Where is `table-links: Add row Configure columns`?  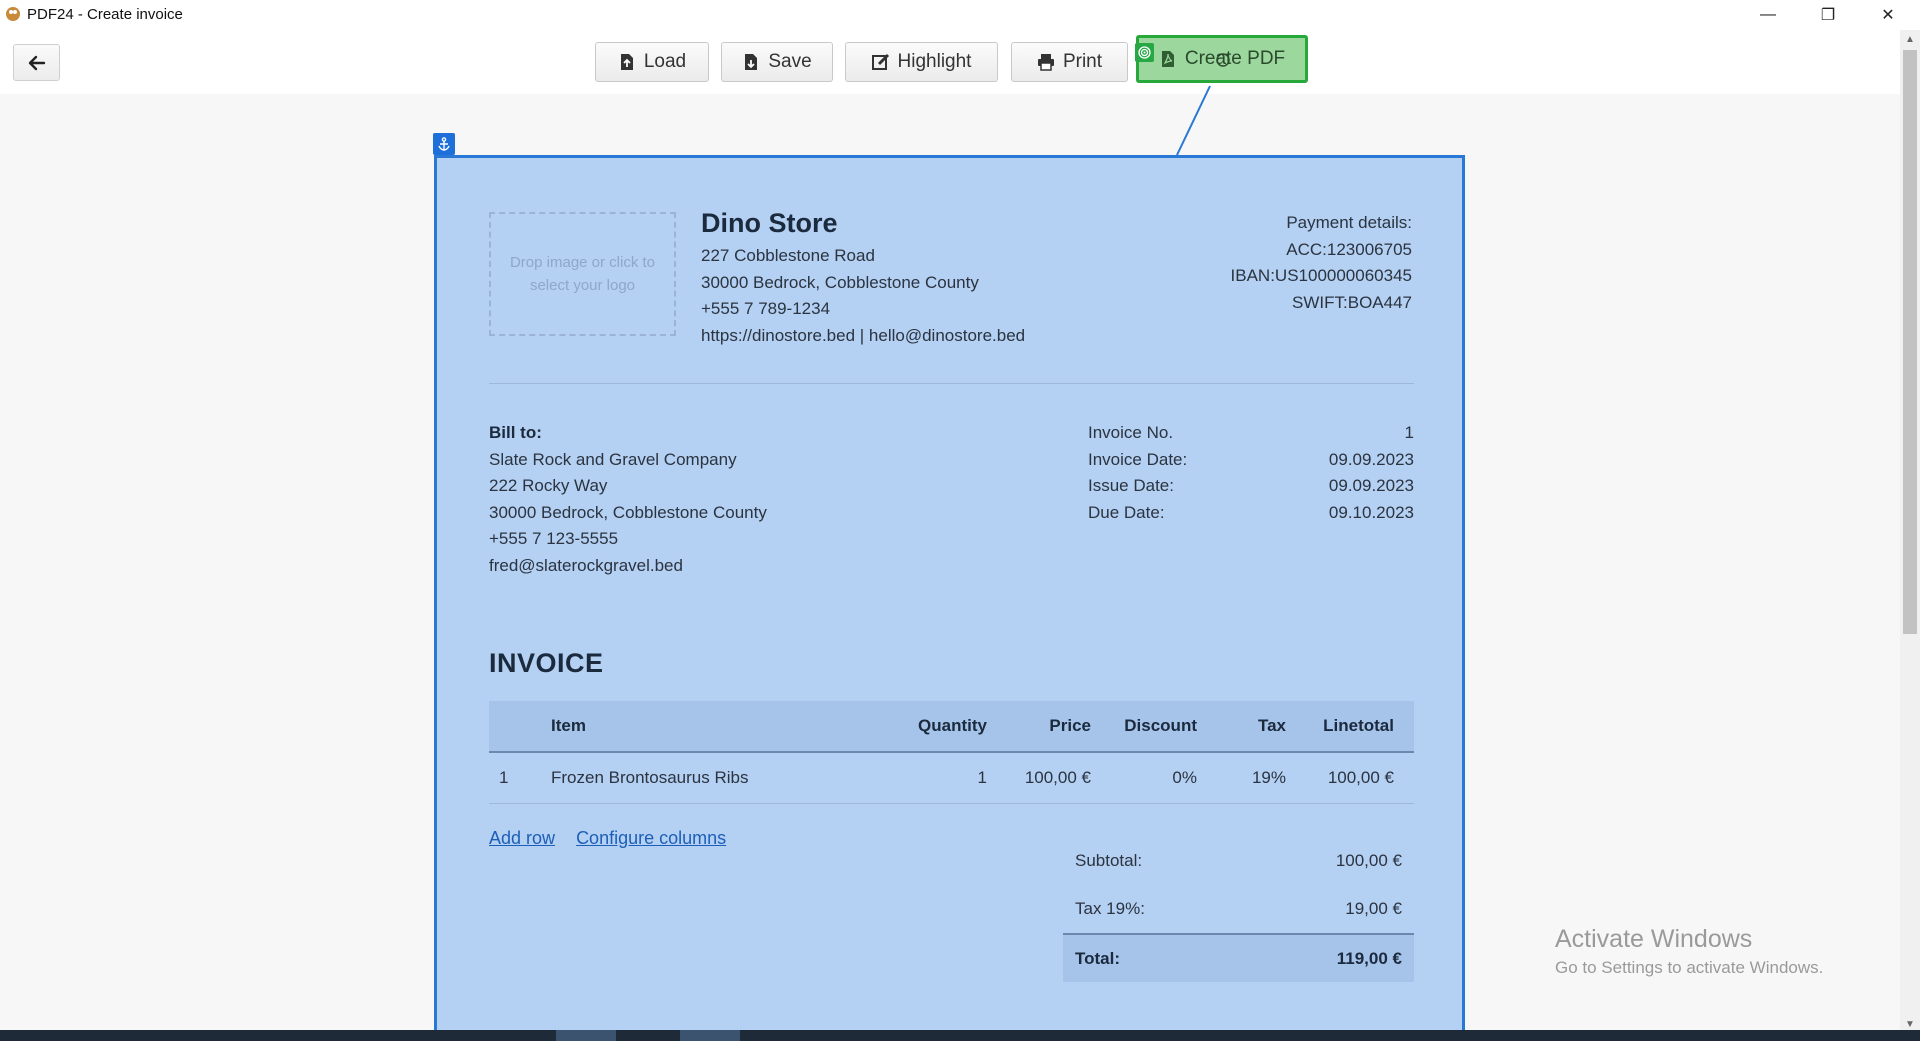 table-links: Add row Configure columns is located at coordinates (615, 838).